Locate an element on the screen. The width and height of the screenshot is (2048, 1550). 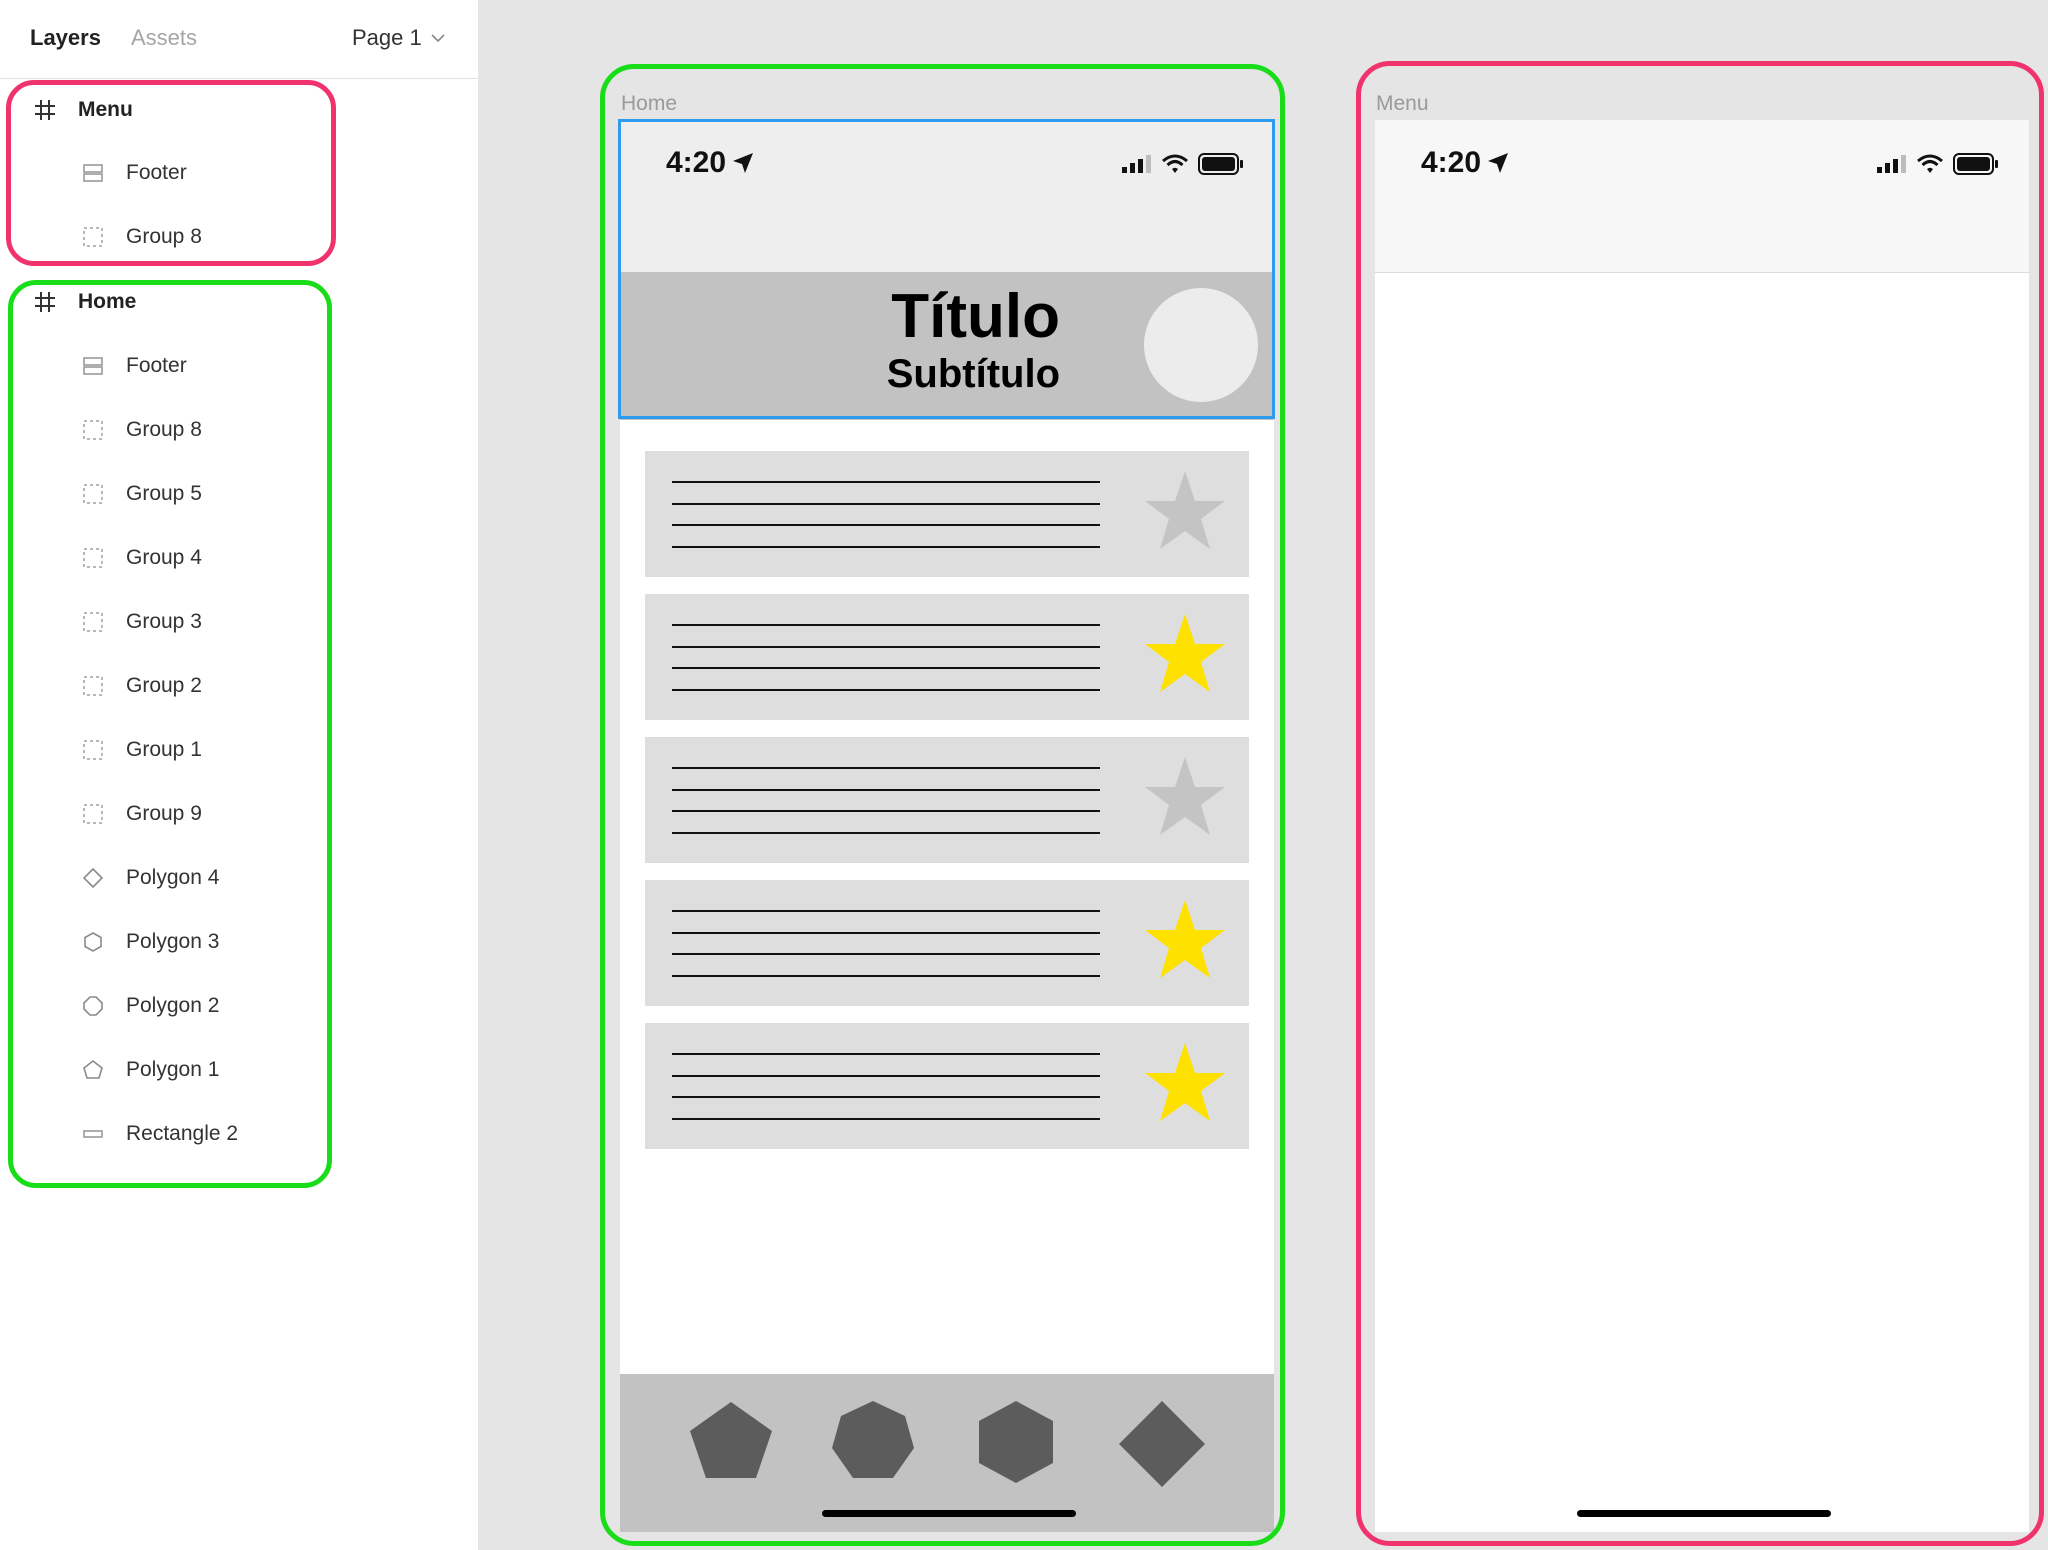
tab-assets: Assets is located at coordinates (164, 38).